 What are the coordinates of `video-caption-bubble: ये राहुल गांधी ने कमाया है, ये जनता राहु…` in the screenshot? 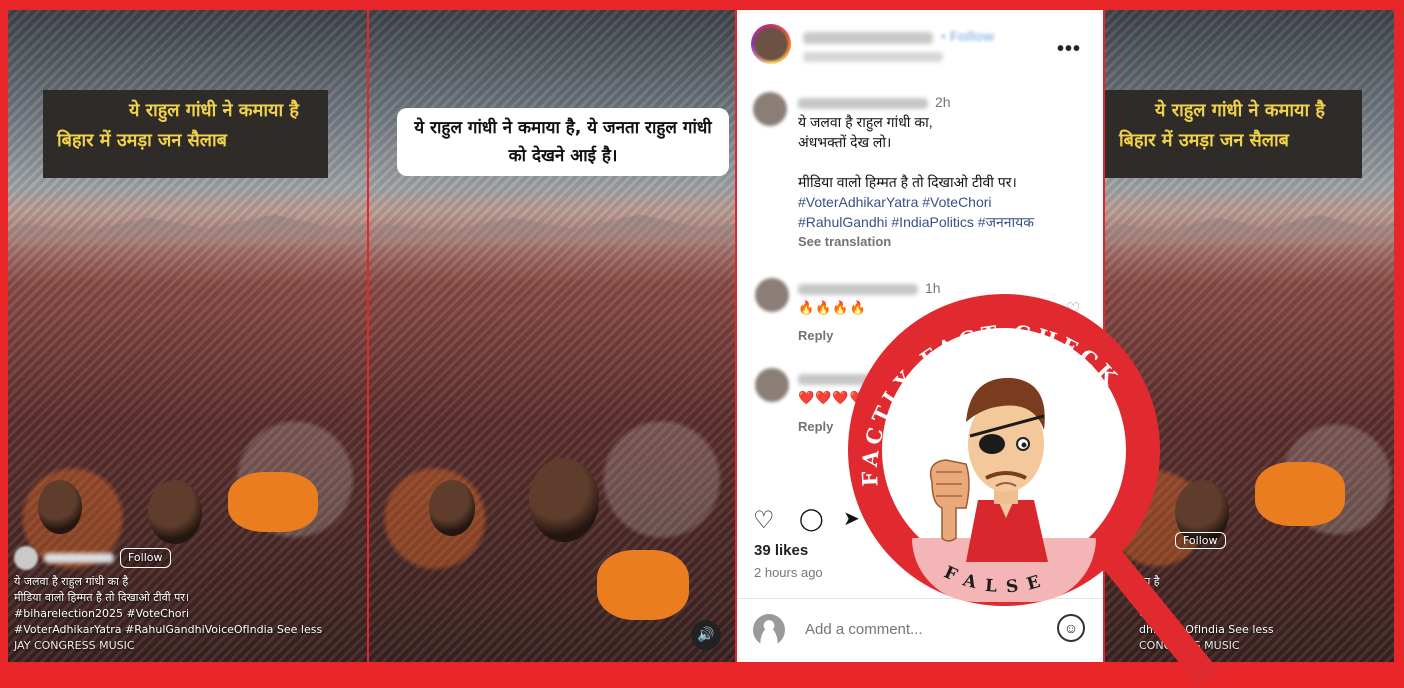 It's located at (563, 142).